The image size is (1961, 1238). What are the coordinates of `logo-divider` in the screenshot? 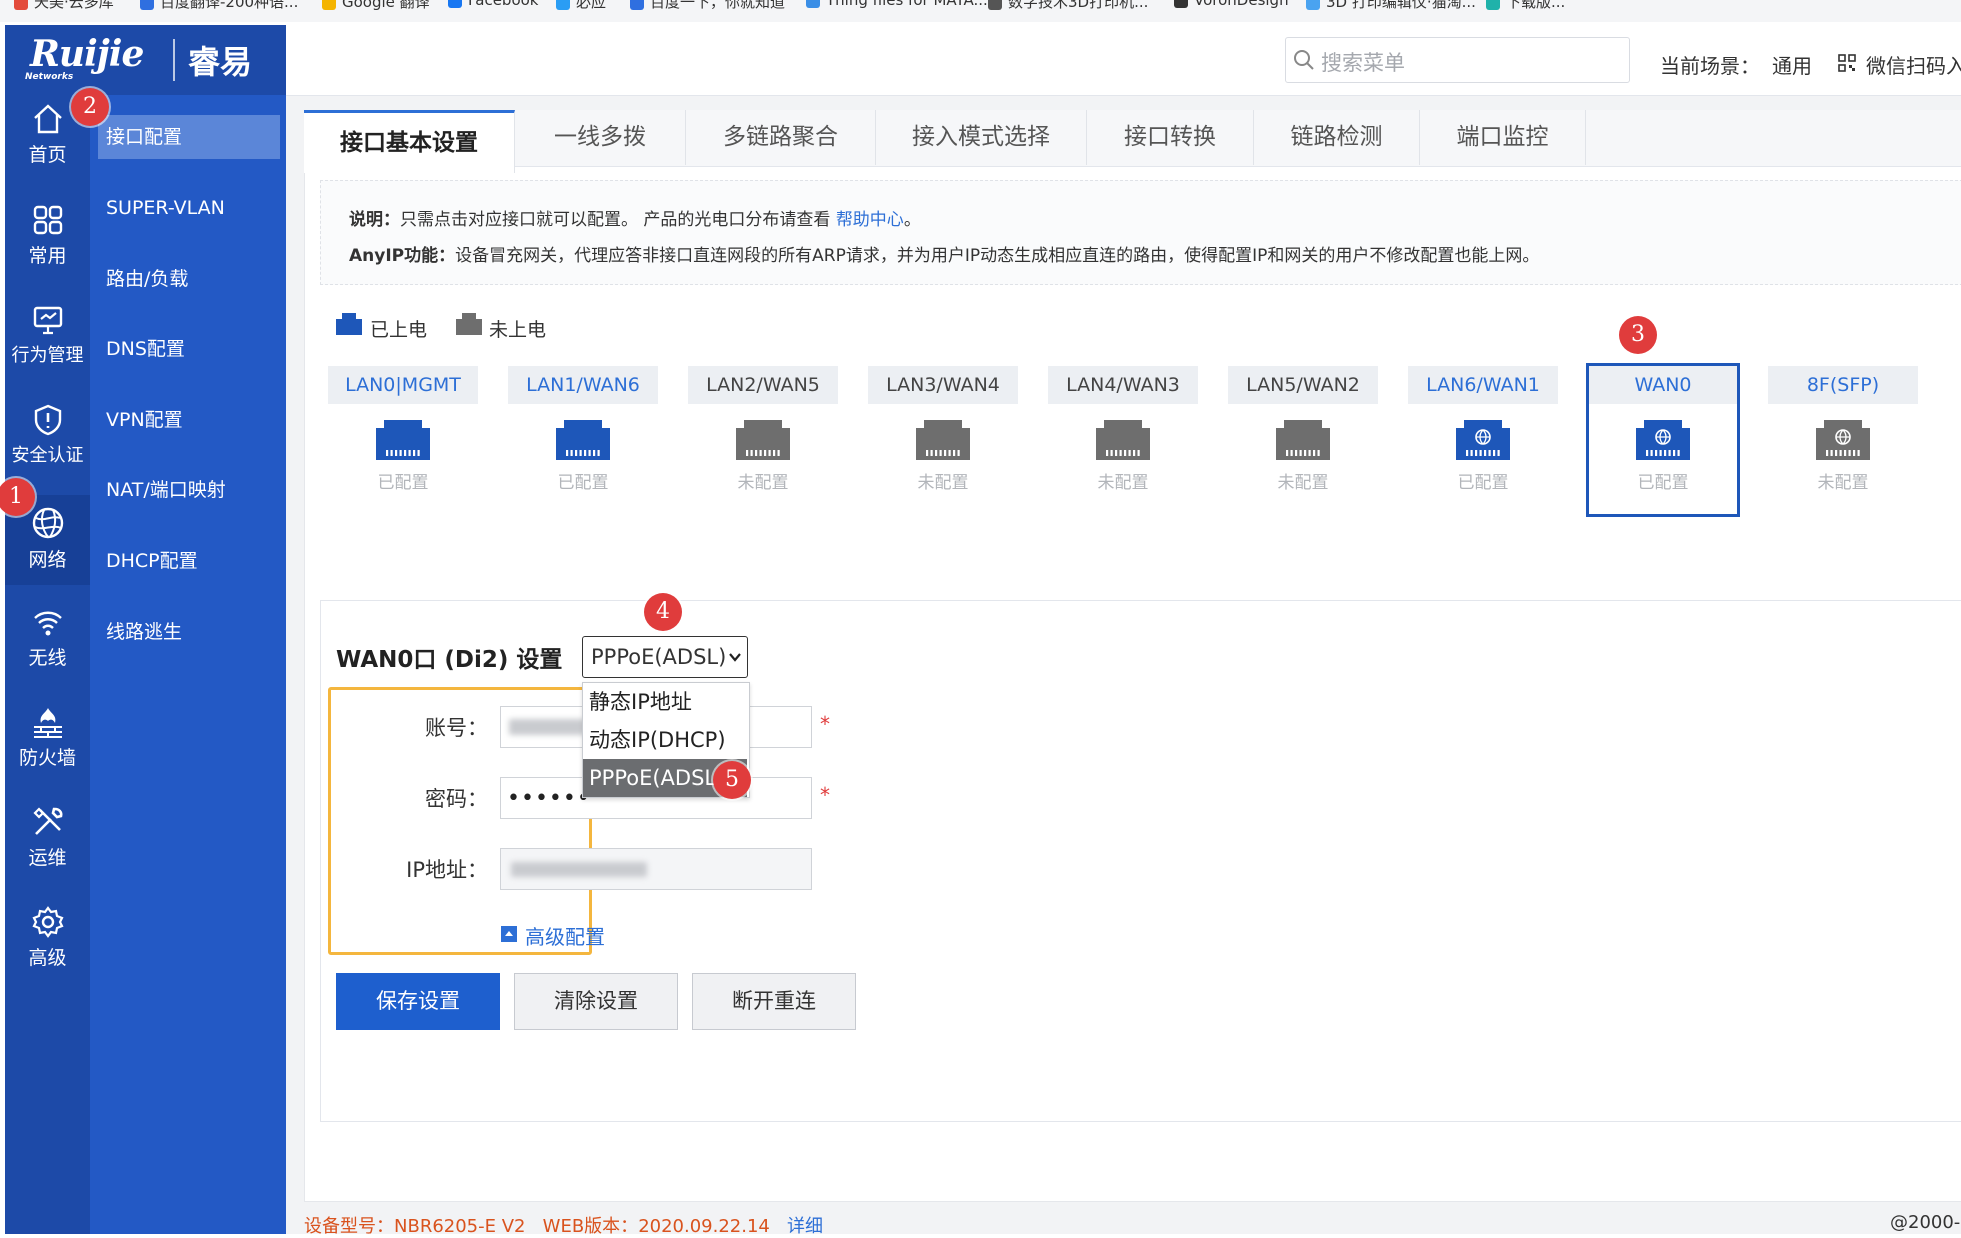 It's located at (174, 60).